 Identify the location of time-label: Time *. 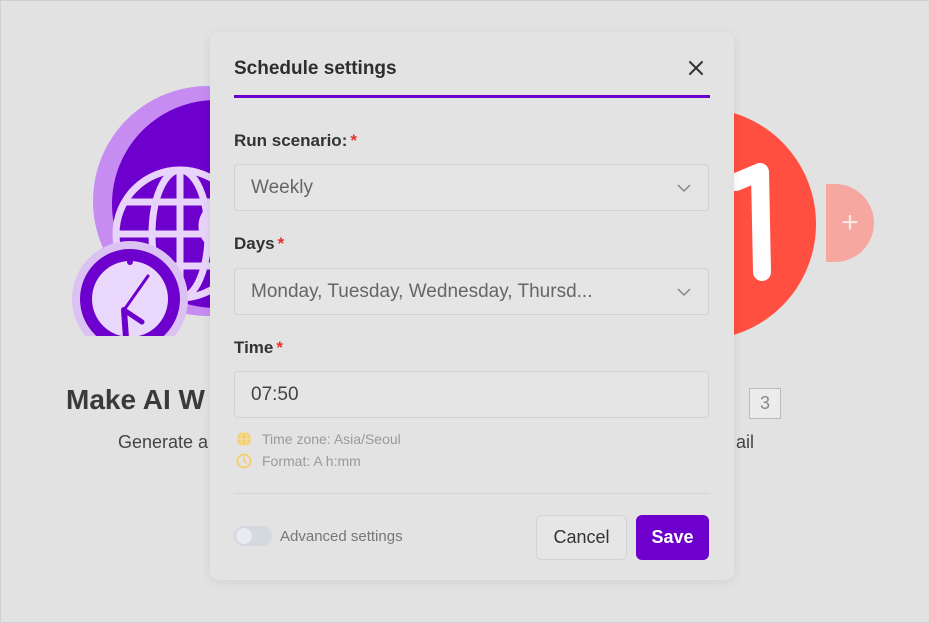
(258, 347).